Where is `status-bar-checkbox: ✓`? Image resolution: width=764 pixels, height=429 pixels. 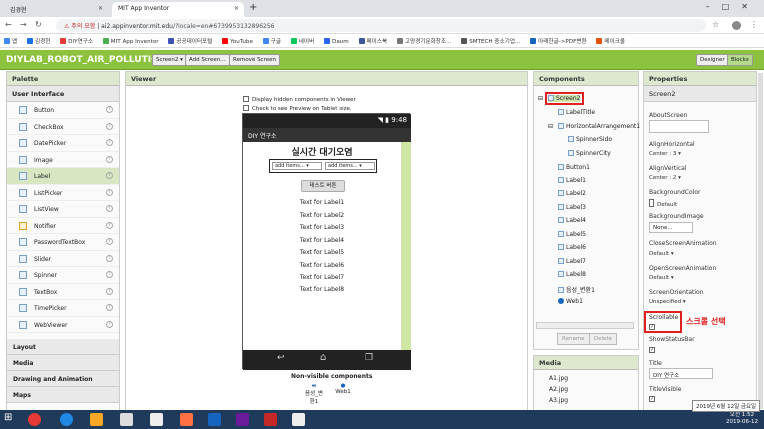
status-bar-checkbox: ✓ is located at coordinates (653, 349).